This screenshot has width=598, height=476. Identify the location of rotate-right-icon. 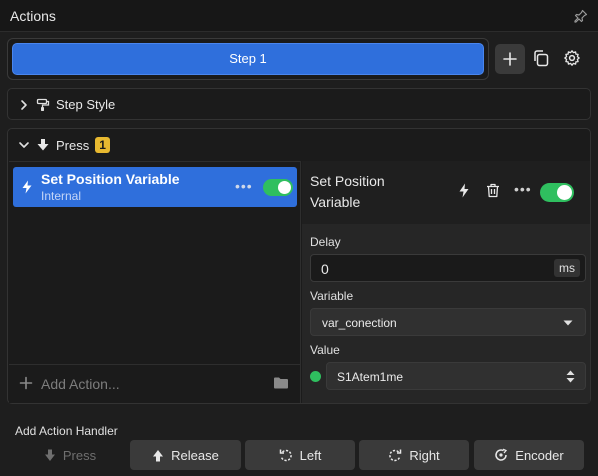
(395, 455).